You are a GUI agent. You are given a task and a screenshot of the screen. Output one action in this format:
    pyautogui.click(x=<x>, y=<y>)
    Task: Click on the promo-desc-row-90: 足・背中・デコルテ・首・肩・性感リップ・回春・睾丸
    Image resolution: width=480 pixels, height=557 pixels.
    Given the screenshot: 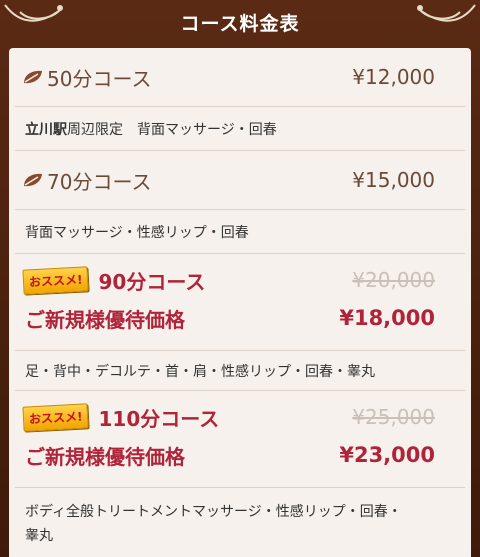 What is the action you would take?
    pyautogui.click(x=240, y=371)
    